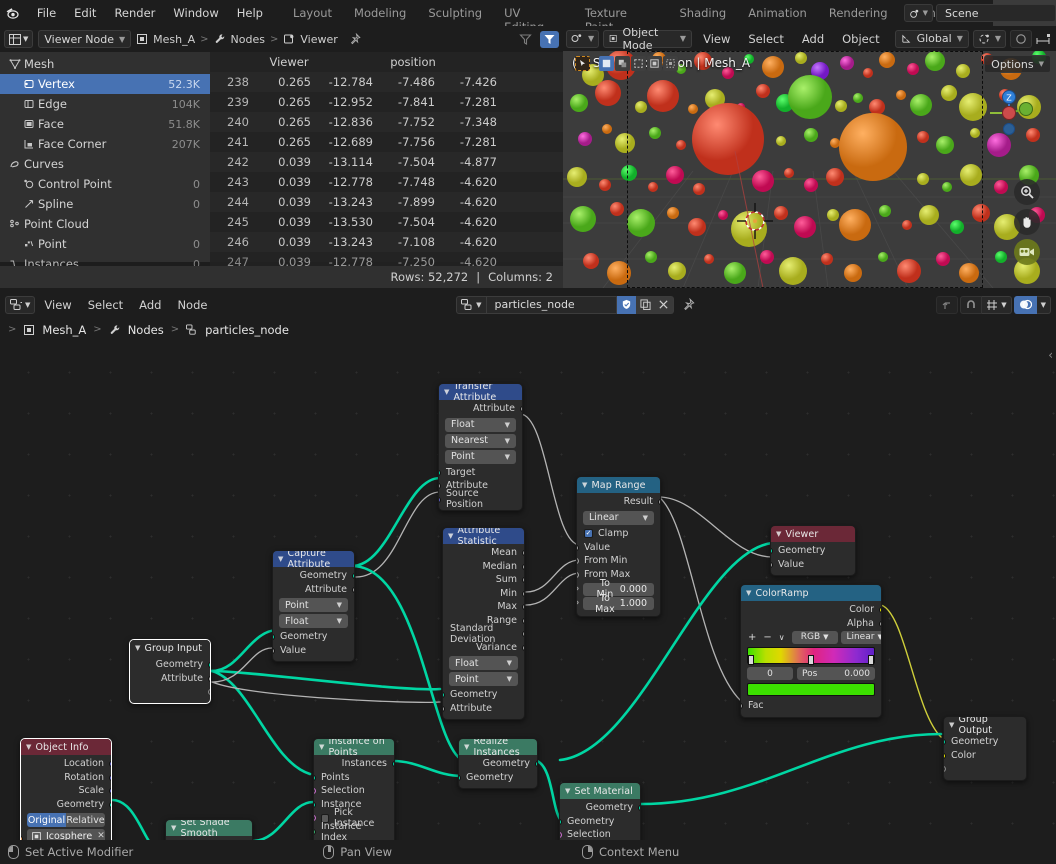  What do you see at coordinates (483, 594) in the screenshot?
I see `output-min: Min` at bounding box center [483, 594].